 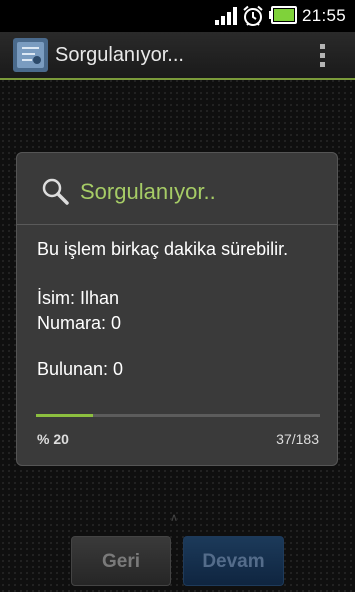 I want to click on overflow-menu-icon, so click(x=323, y=56).